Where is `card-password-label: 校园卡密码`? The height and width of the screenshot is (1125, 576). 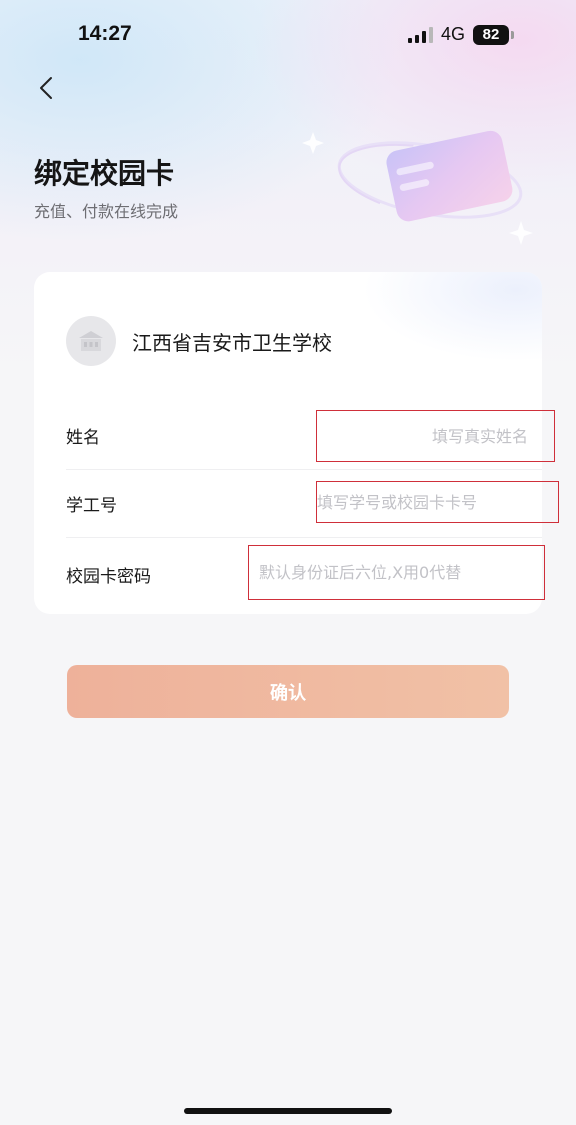 card-password-label: 校园卡密码 is located at coordinates (108, 576).